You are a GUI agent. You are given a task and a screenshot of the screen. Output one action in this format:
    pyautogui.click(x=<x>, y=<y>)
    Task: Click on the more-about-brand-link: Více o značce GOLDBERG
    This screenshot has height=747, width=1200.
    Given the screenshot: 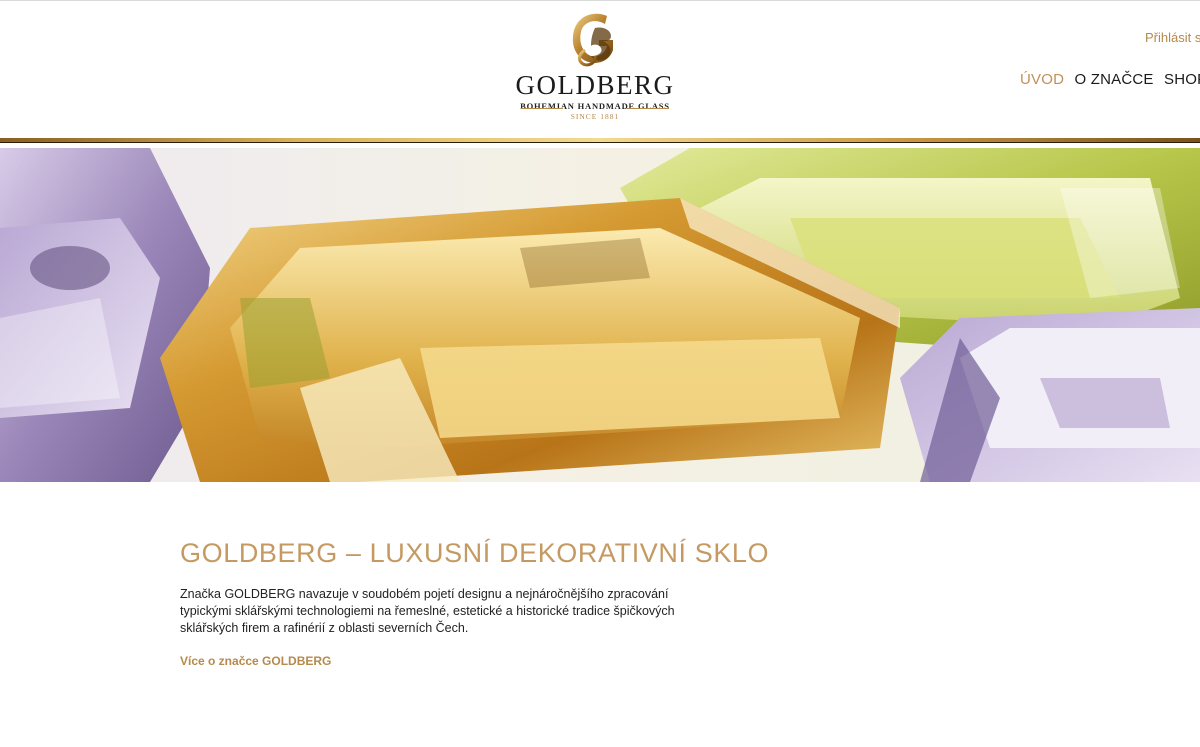 What is the action you would take?
    pyautogui.click(x=255, y=661)
    